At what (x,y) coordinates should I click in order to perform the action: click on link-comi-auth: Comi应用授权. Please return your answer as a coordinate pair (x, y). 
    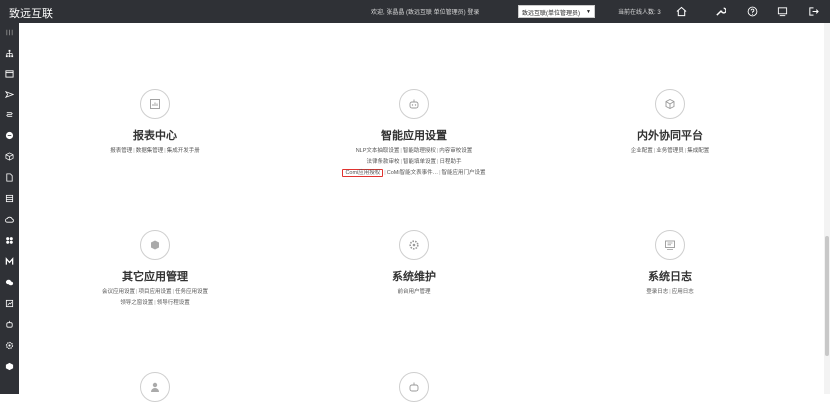
    Looking at the image, I should click on (363, 173).